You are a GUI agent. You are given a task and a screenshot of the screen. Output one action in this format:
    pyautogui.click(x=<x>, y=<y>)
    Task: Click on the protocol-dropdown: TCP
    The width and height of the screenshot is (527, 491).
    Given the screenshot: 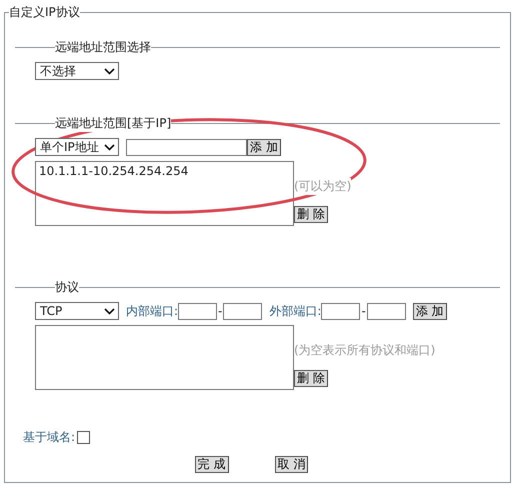 What is the action you would take?
    pyautogui.click(x=77, y=311)
    